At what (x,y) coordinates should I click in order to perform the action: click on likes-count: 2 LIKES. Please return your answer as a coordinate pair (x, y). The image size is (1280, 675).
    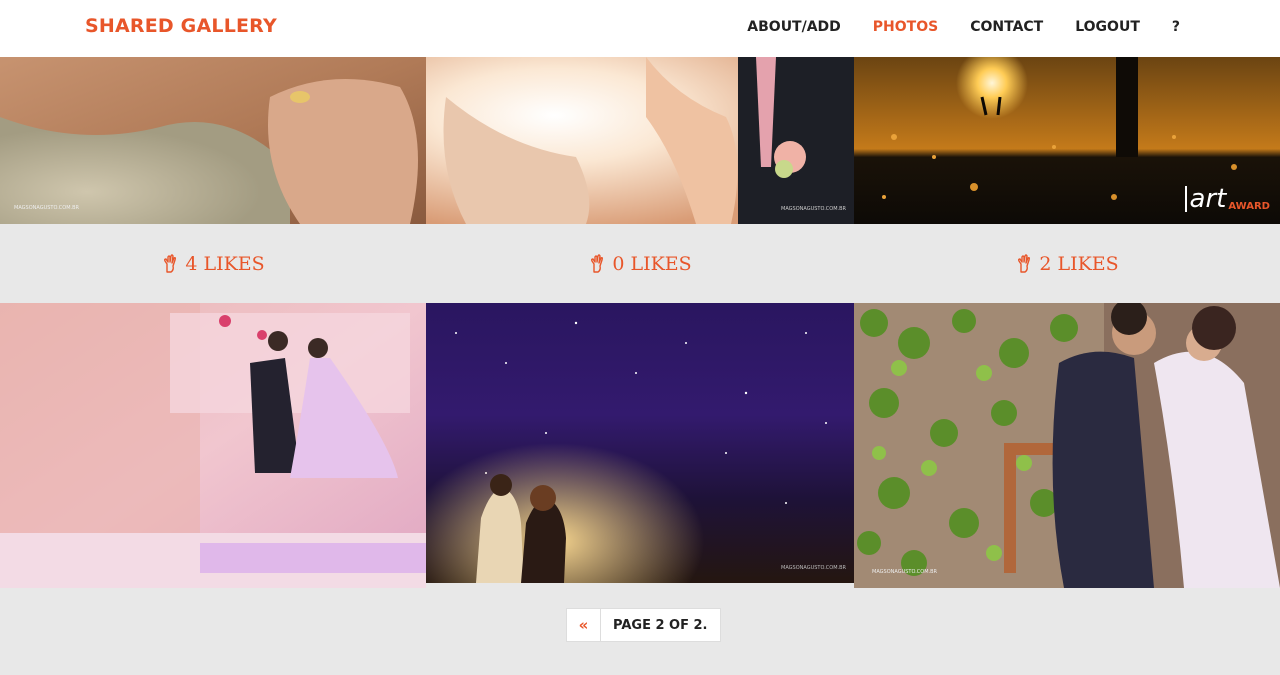
    Looking at the image, I should click on (1079, 263).